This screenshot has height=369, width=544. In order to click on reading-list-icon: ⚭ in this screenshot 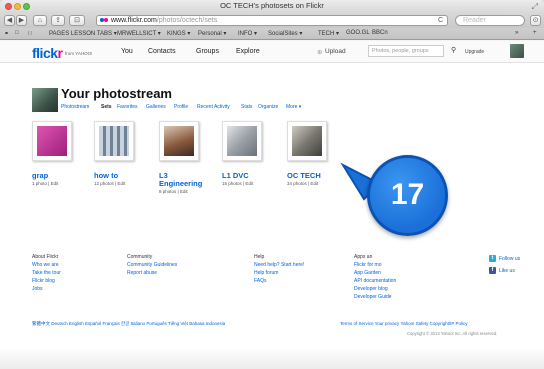, I will do `click(6, 33)`.